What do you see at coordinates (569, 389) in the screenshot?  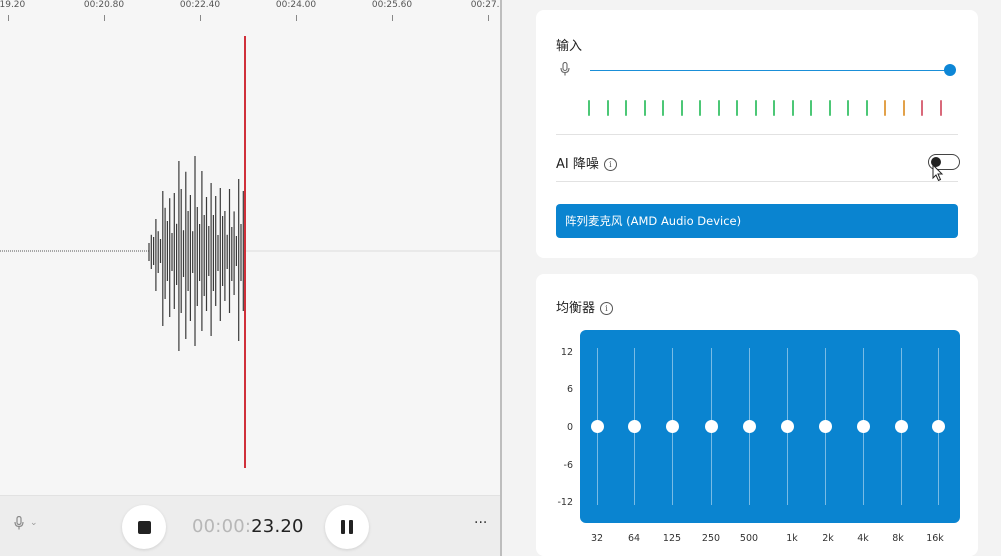 I see `eq-y-label: 6` at bounding box center [569, 389].